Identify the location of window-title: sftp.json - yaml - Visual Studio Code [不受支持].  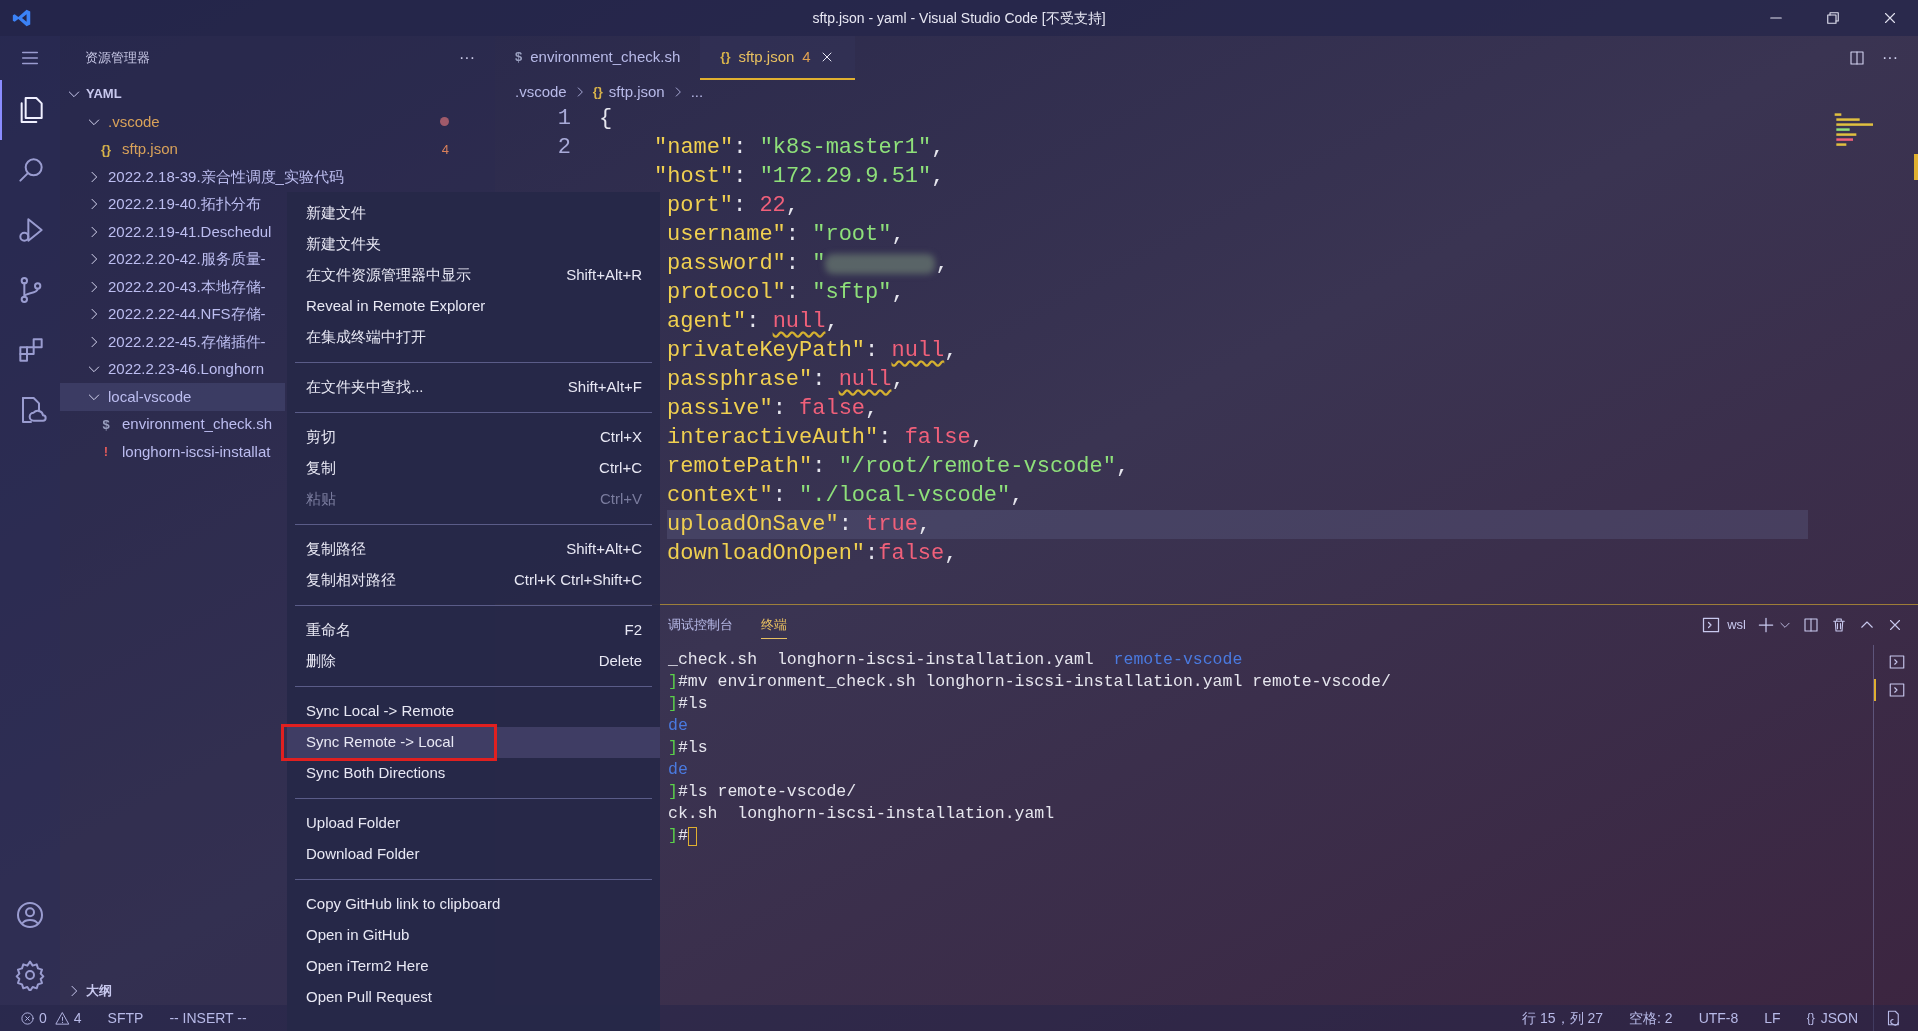
(959, 18).